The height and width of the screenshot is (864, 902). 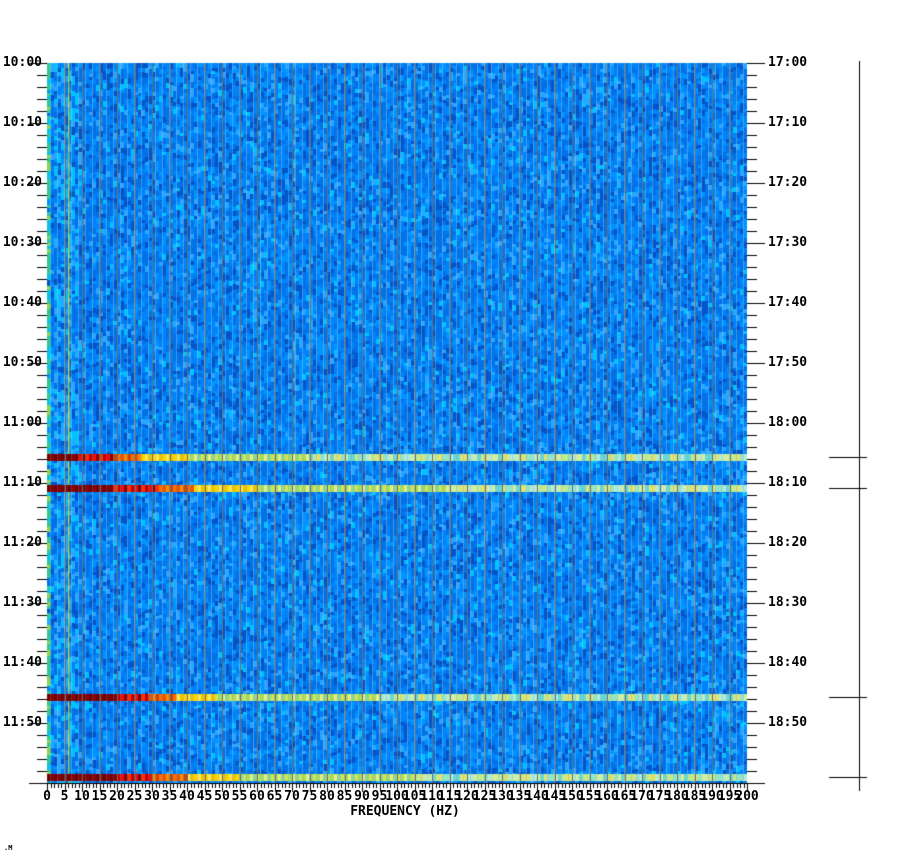 I want to click on left-time-label: 11:00, so click(x=22, y=422).